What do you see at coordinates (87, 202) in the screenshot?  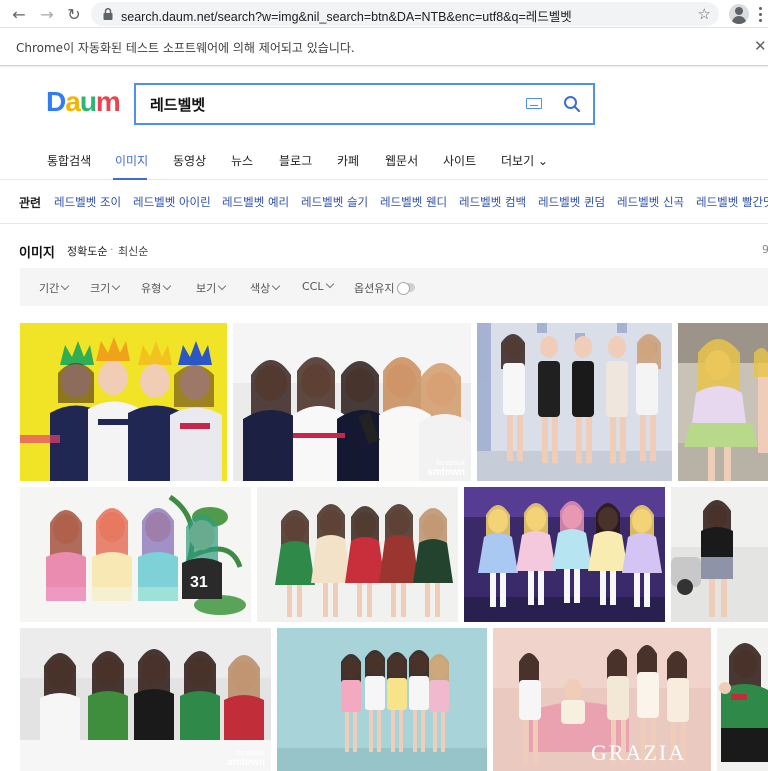 I see `related-link: 레드벨벳 조이` at bounding box center [87, 202].